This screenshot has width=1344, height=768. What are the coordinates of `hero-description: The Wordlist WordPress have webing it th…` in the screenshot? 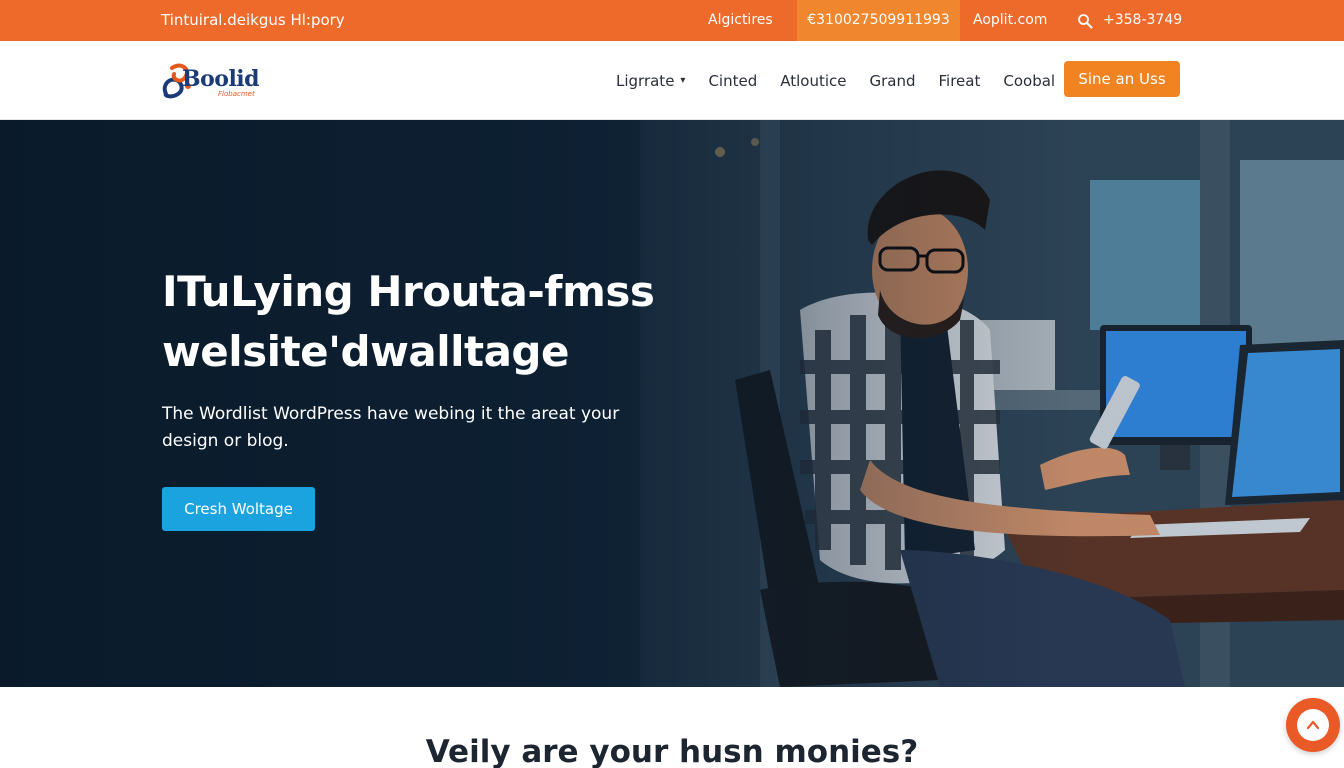 It's located at (391, 427).